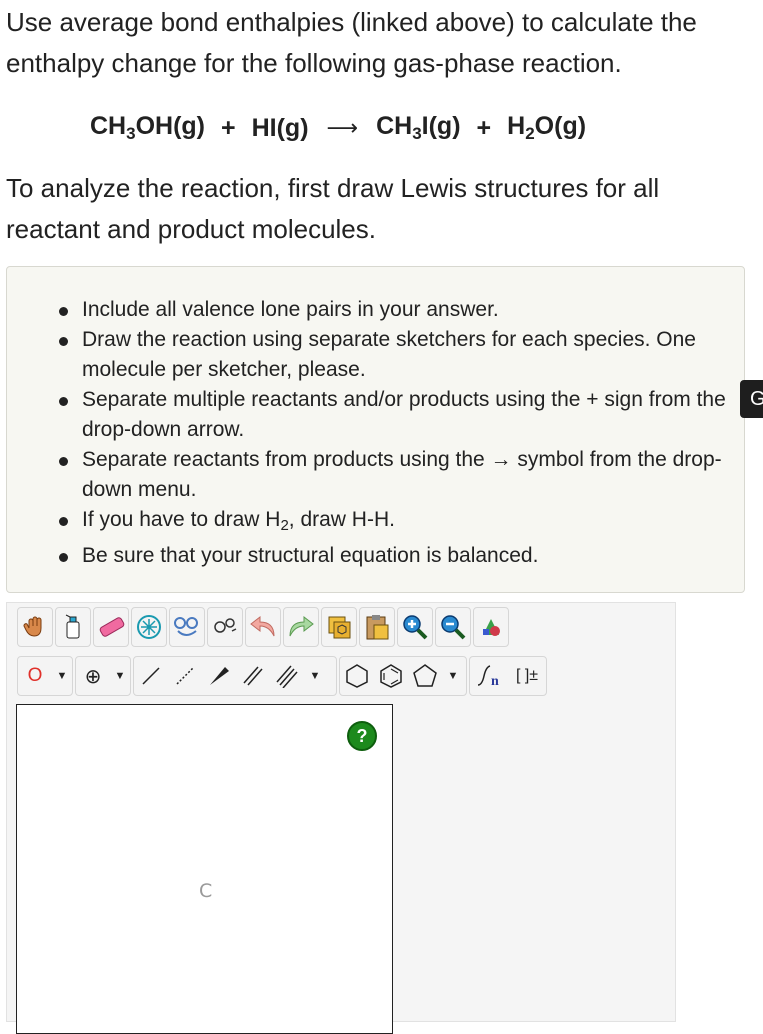 The width and height of the screenshot is (763, 1034). I want to click on wedge-bond-icon, so click(219, 676).